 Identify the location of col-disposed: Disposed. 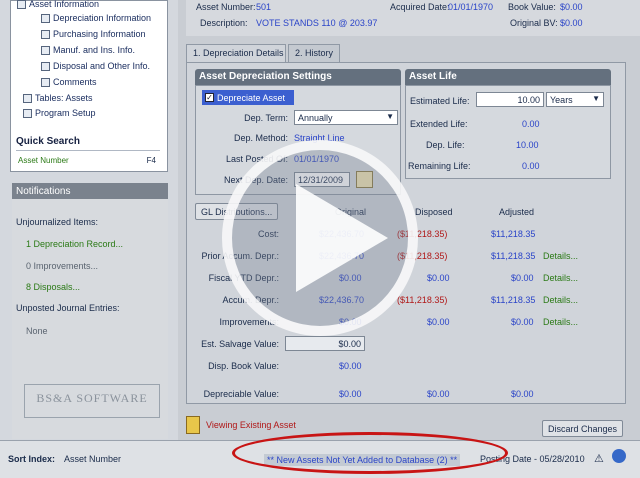
(434, 212).